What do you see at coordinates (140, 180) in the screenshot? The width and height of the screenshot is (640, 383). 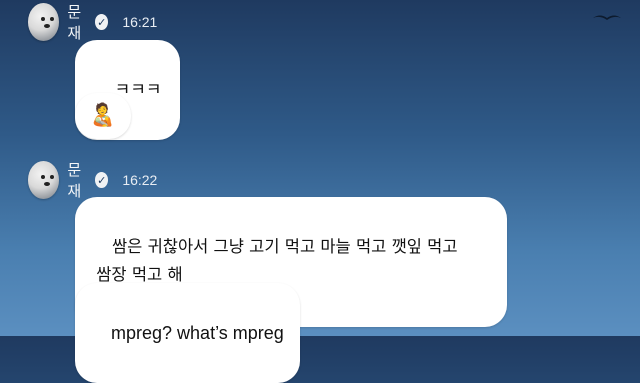 I see `message-time: 16:22` at bounding box center [140, 180].